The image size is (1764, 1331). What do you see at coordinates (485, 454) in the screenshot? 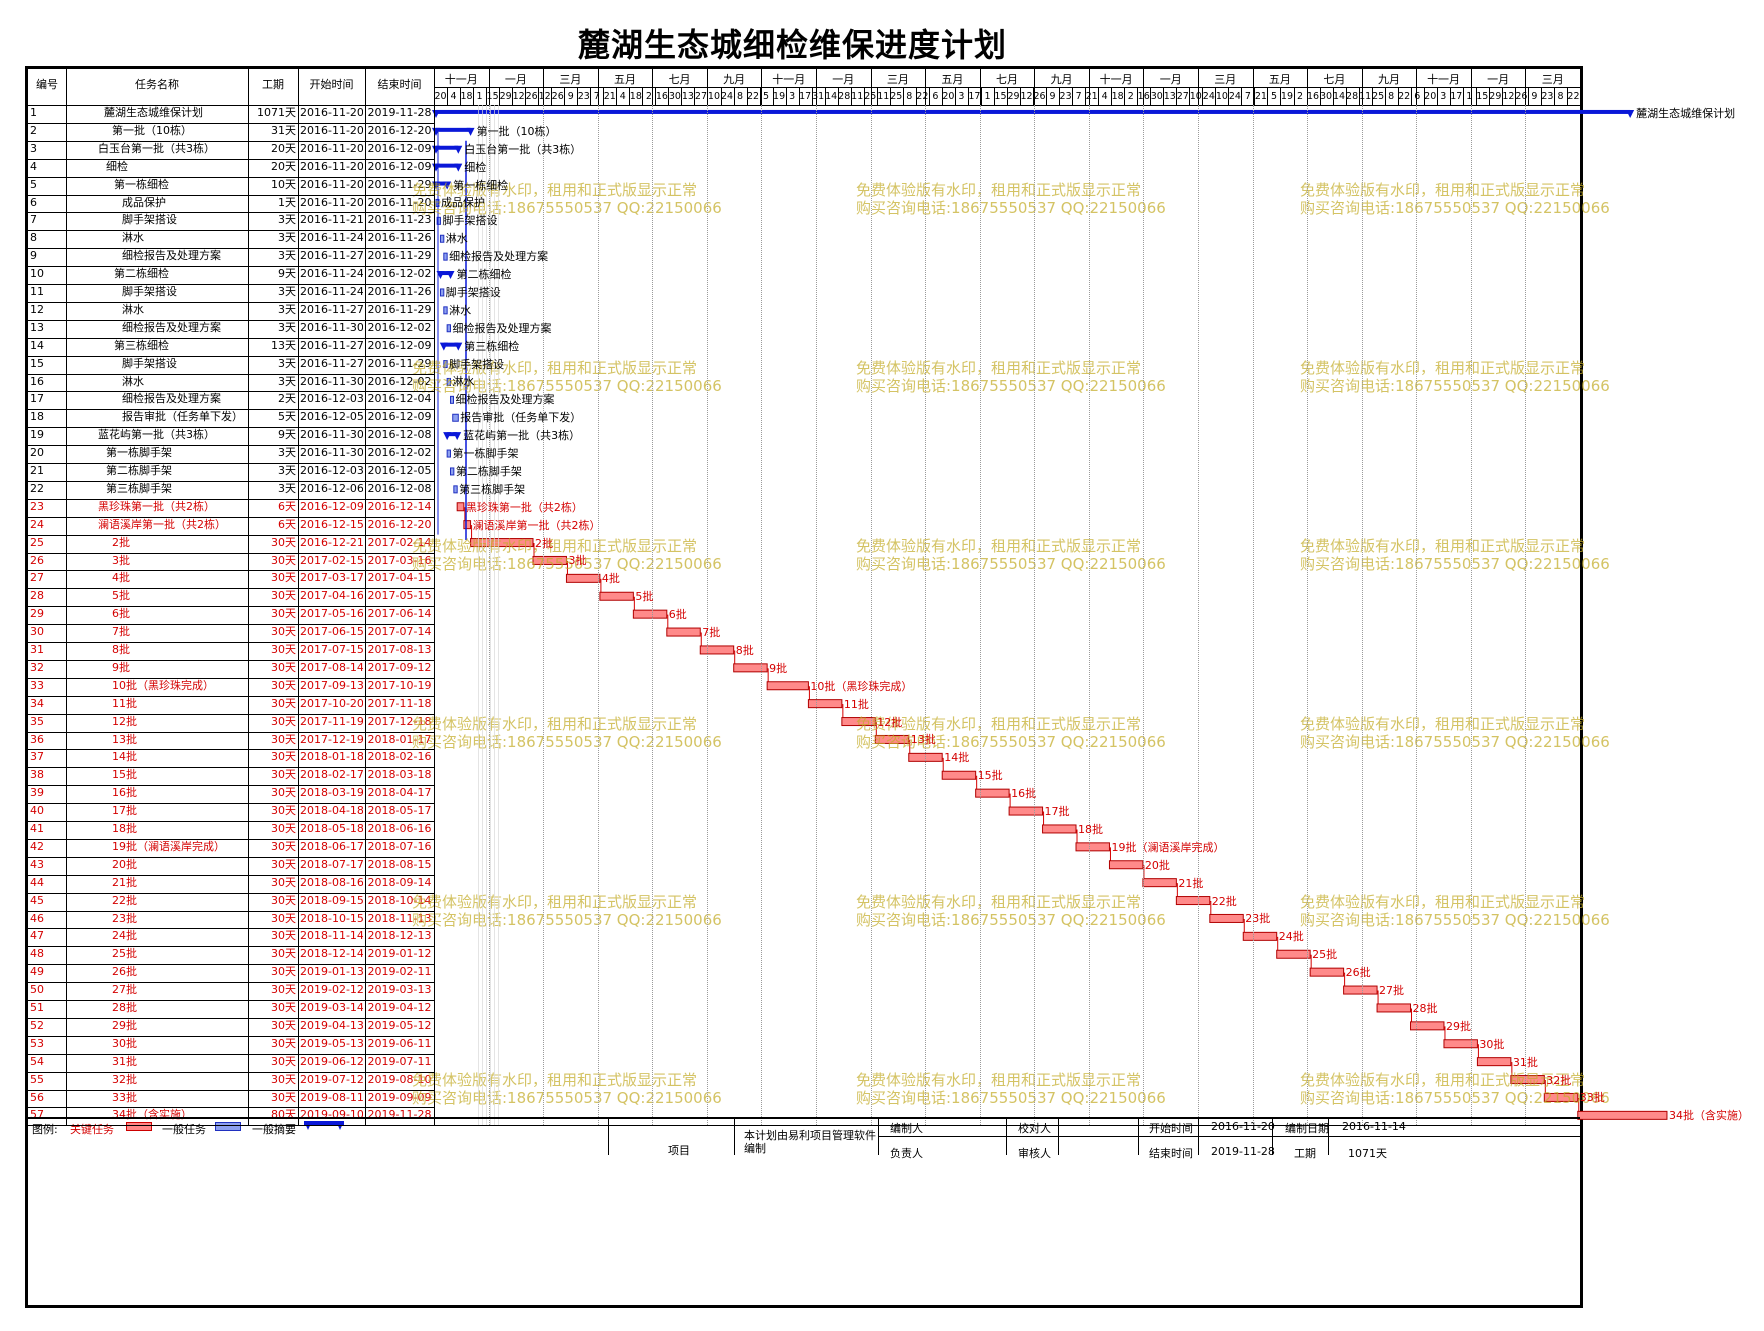
I see `bar-label: 第一栋脚手架` at bounding box center [485, 454].